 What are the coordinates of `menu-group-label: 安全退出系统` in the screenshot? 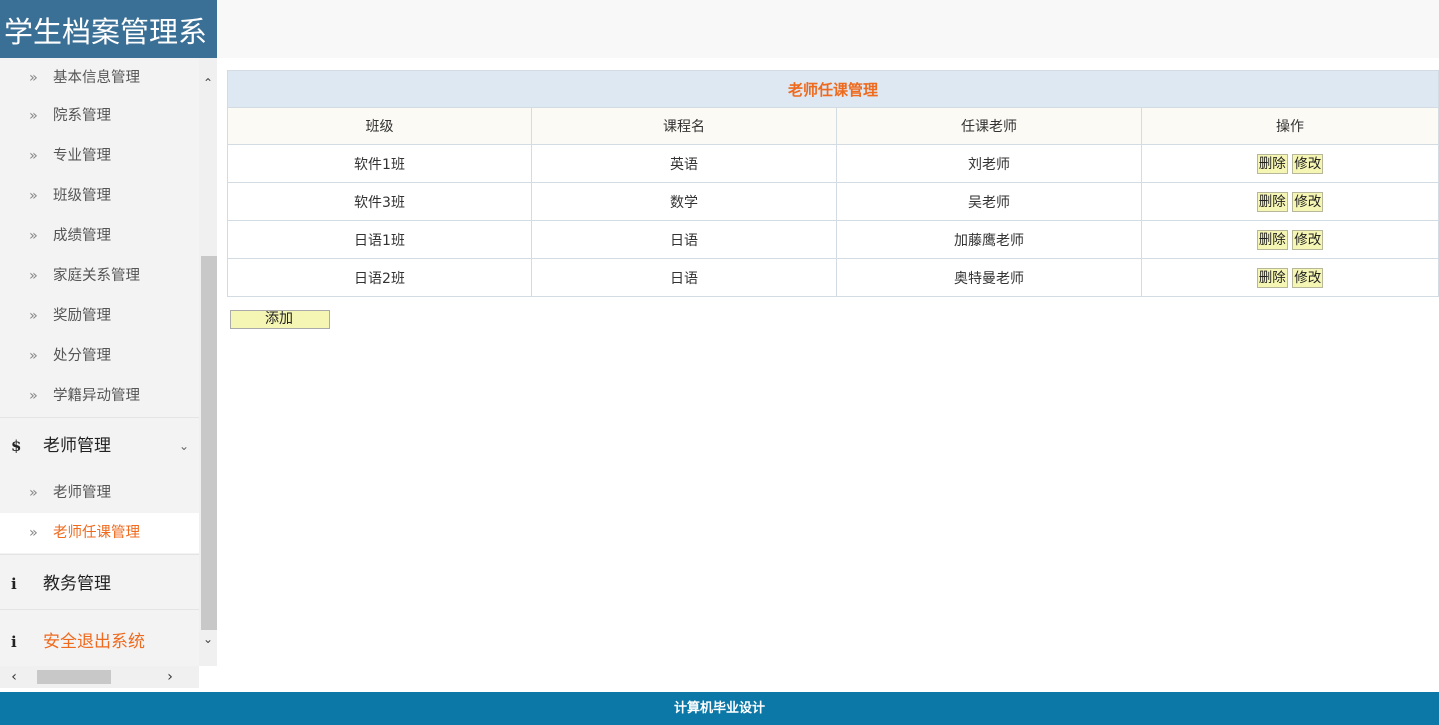 It's located at (94, 642).